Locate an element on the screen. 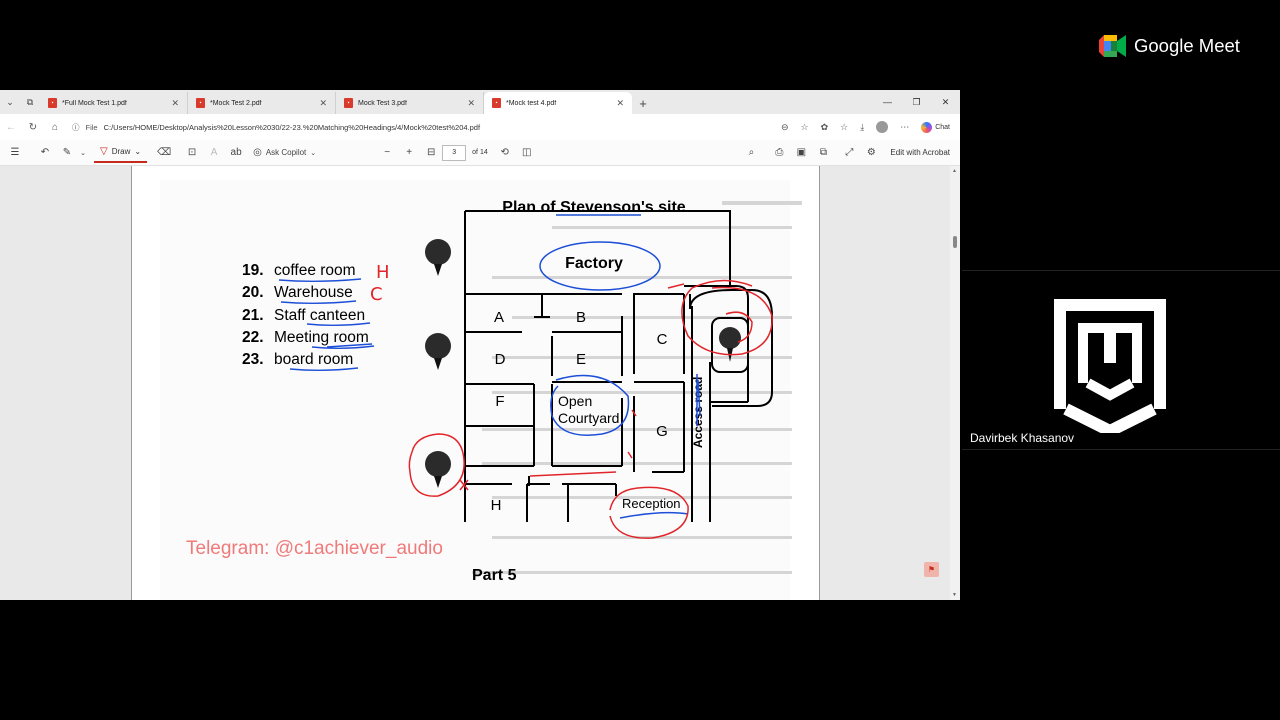 This screenshot has height=720, width=1280. fit-page-icon: ⊟ is located at coordinates (431, 153).